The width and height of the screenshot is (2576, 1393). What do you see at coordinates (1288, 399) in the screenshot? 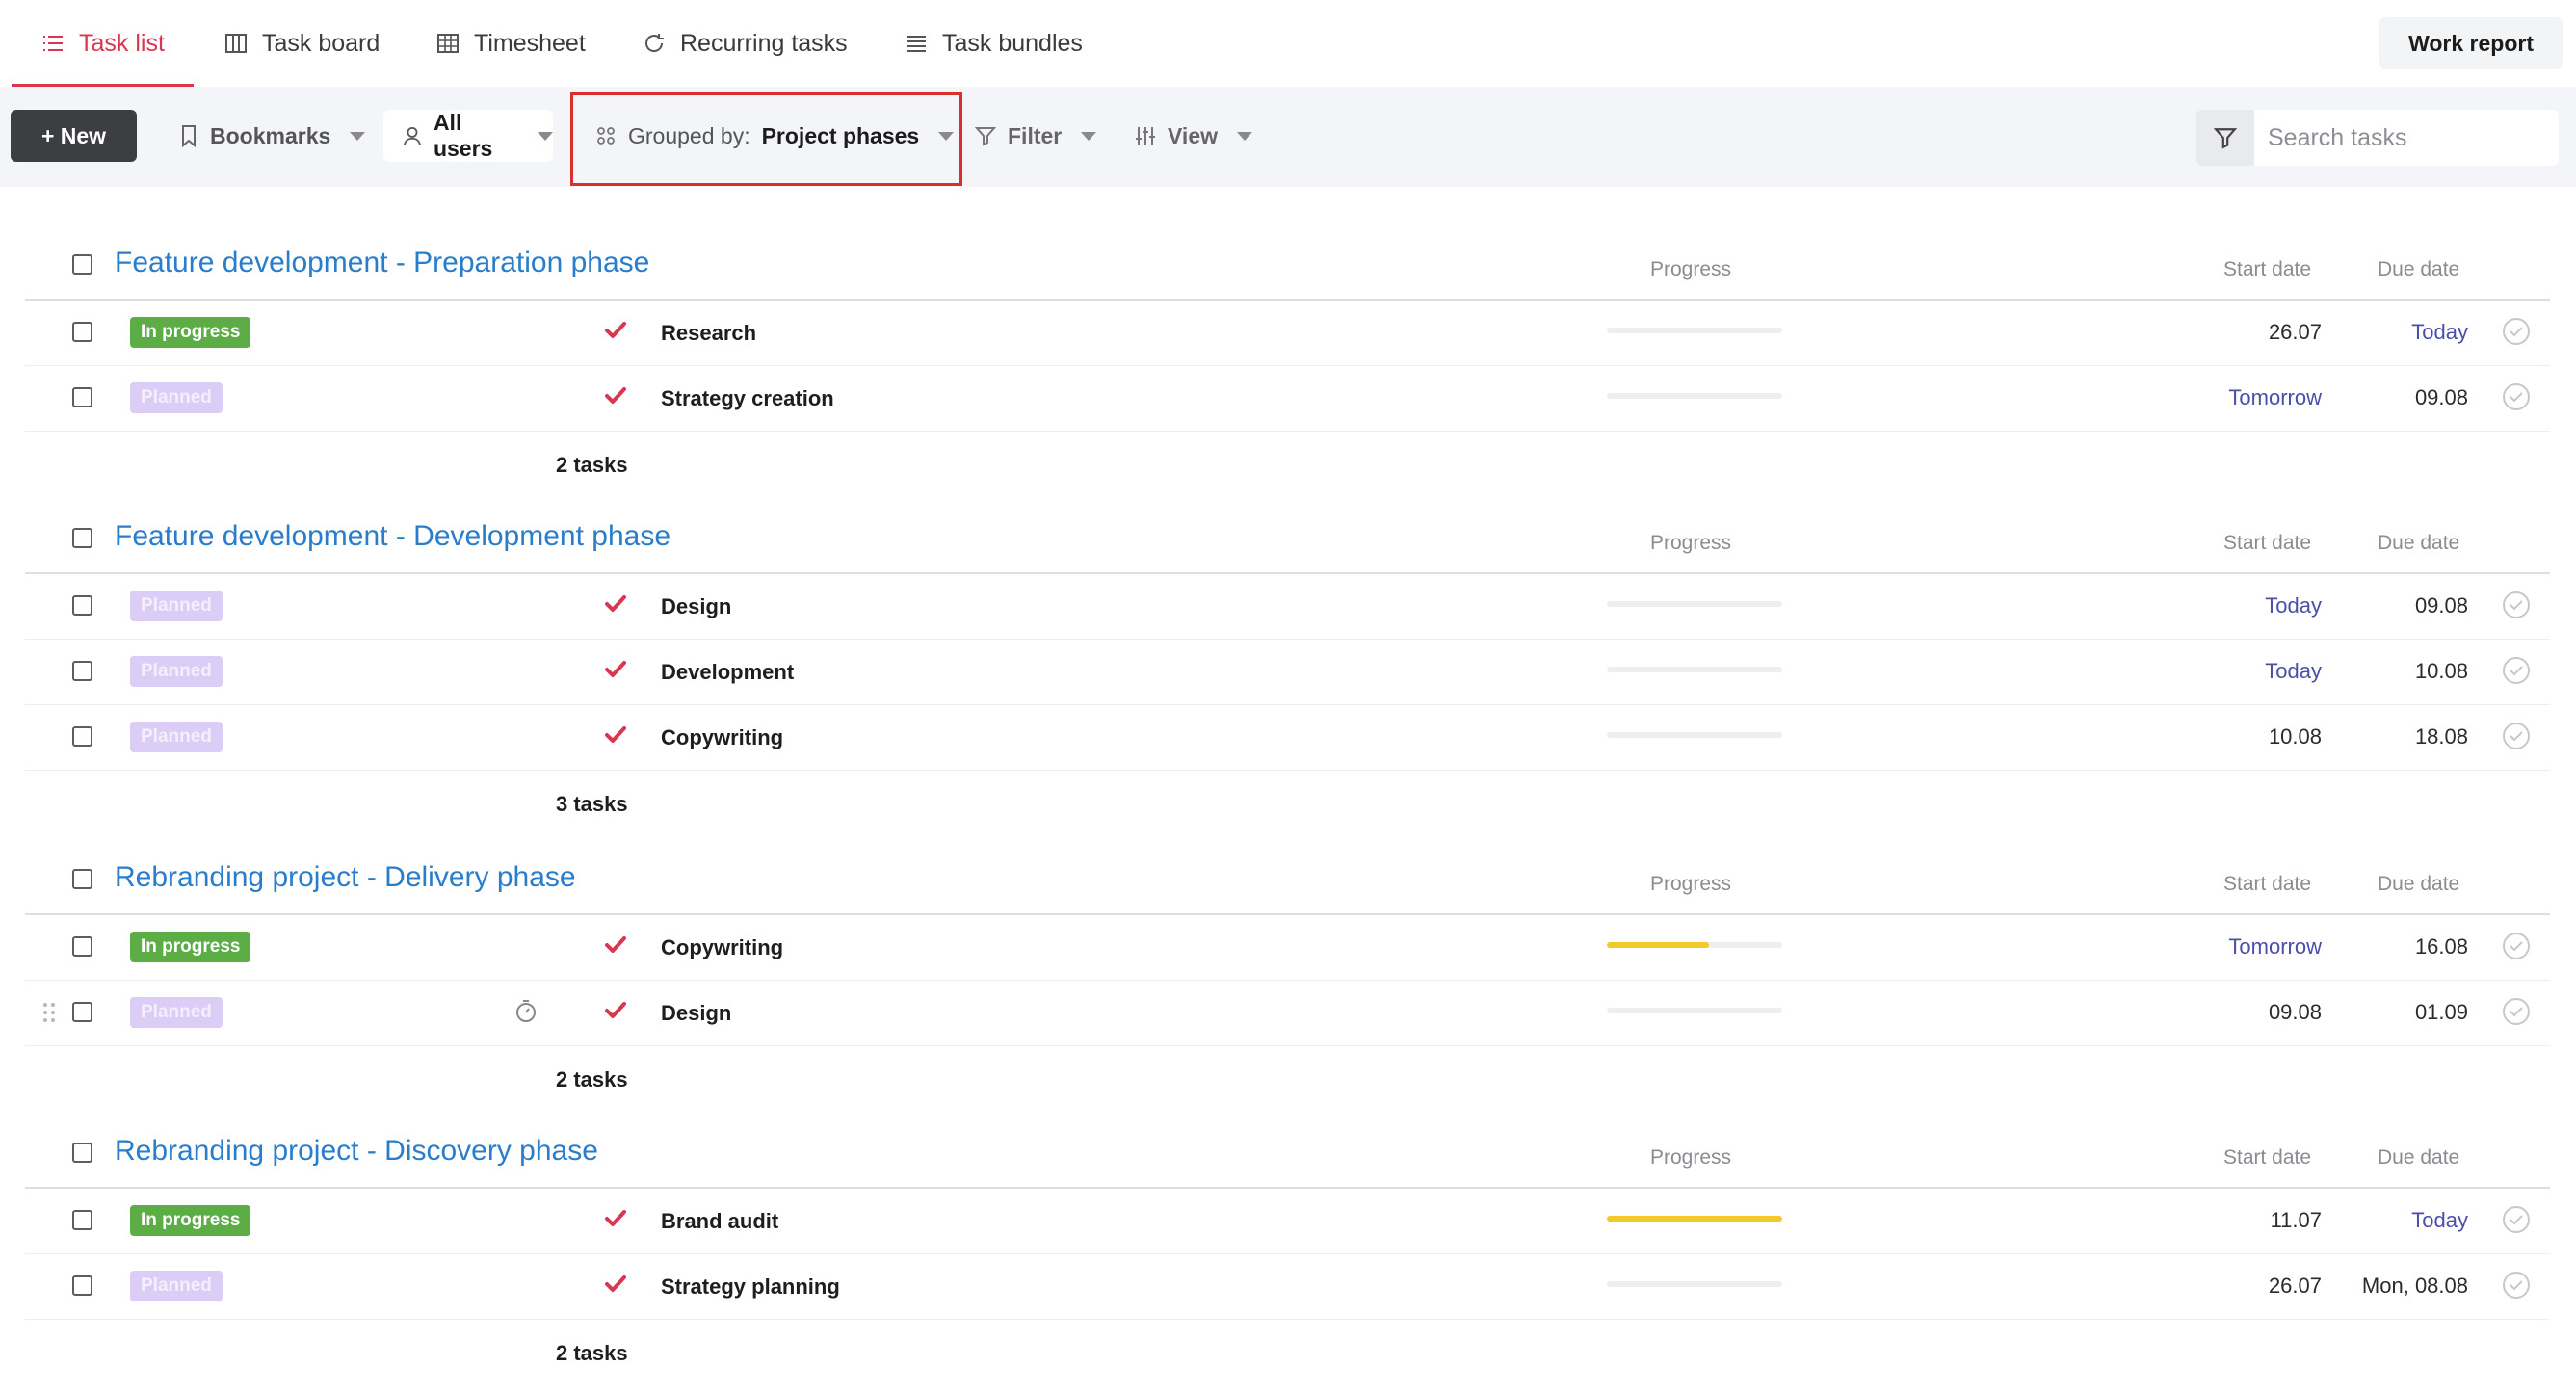
I see `table-row: Planned Strategy creation Tomorrow 09.08` at bounding box center [1288, 399].